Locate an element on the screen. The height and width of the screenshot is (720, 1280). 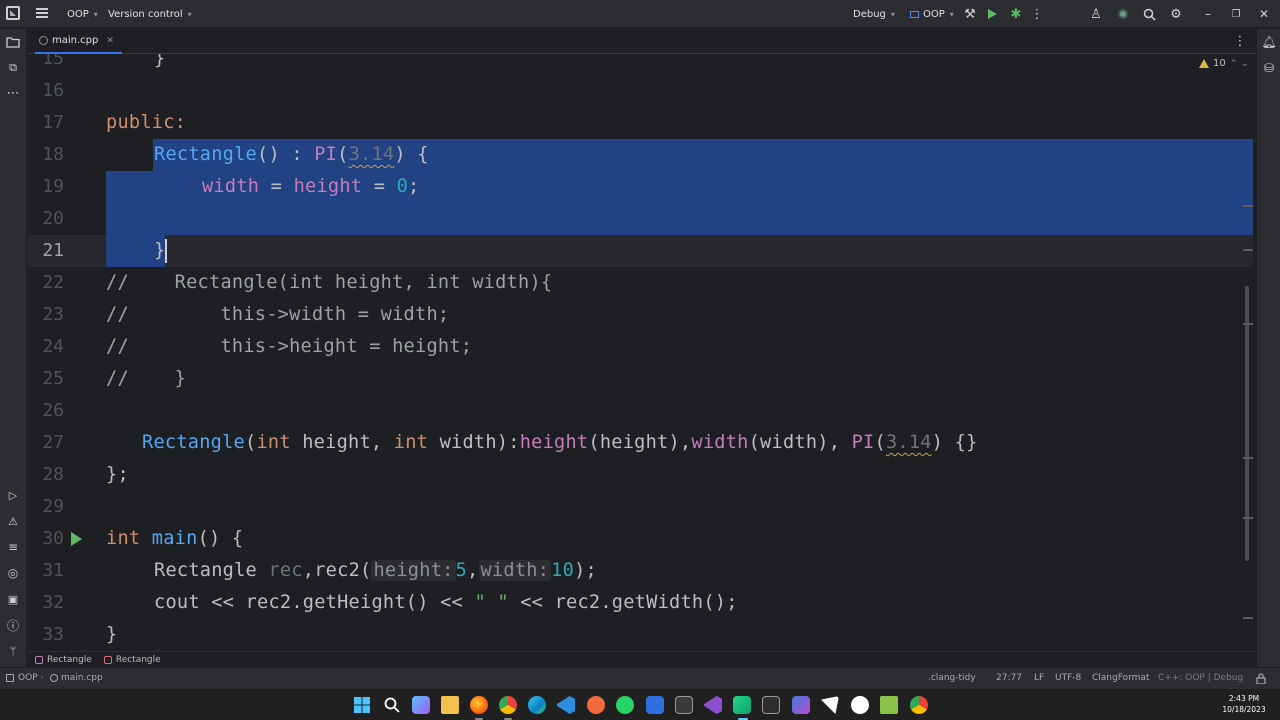
code-line-19: width = height = 0; is located at coordinates (263, 187).